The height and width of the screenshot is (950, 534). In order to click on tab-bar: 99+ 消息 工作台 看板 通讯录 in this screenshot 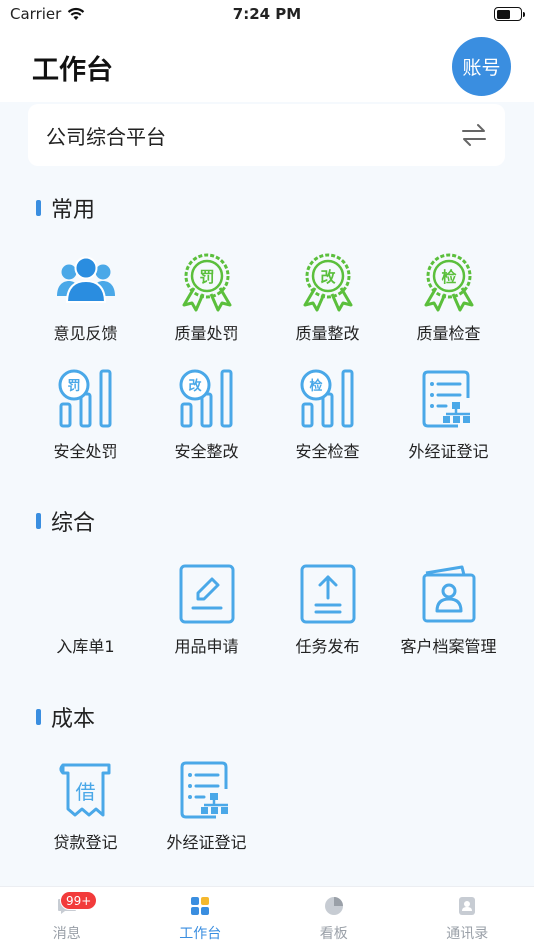, I will do `click(267, 918)`.